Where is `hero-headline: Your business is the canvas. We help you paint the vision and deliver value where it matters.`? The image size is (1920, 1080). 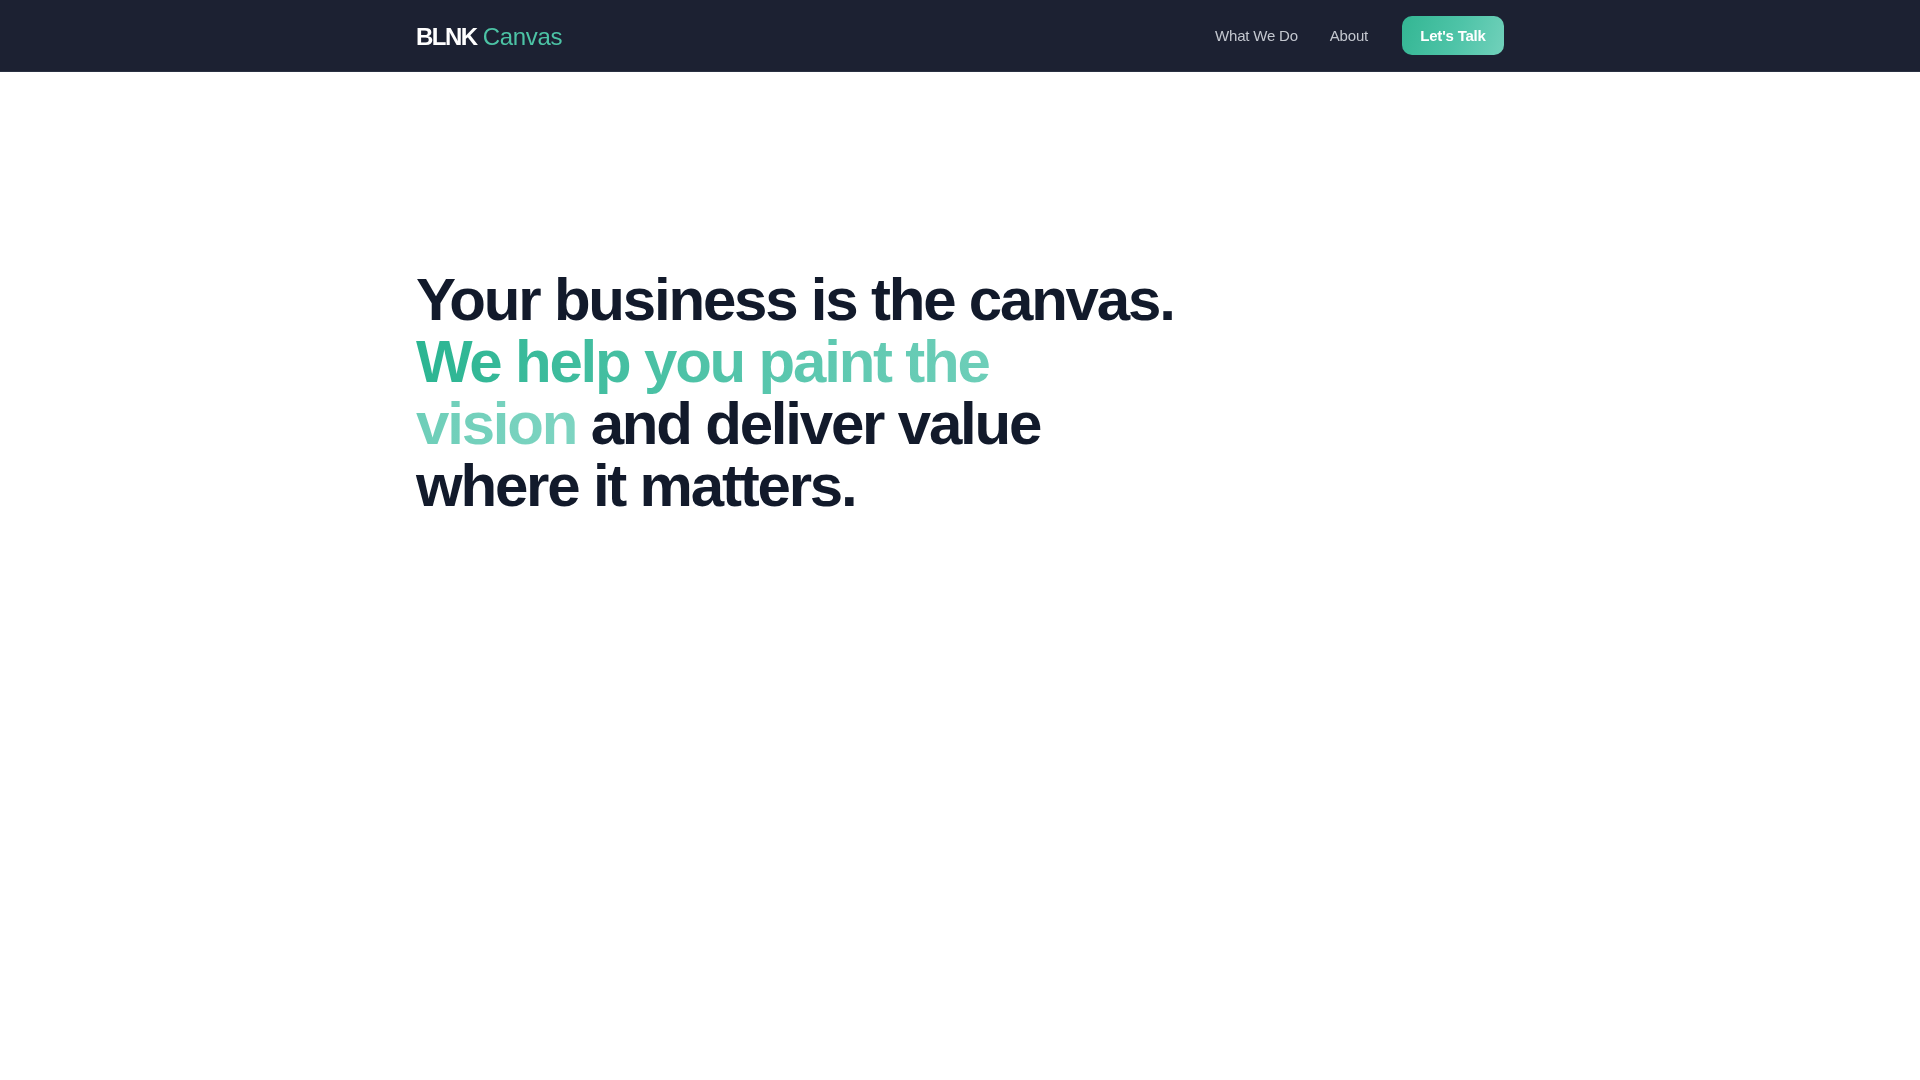 hero-headline: Your business is the canvas. We help you paint the vision and deliver value where it matters. is located at coordinates (795, 393).